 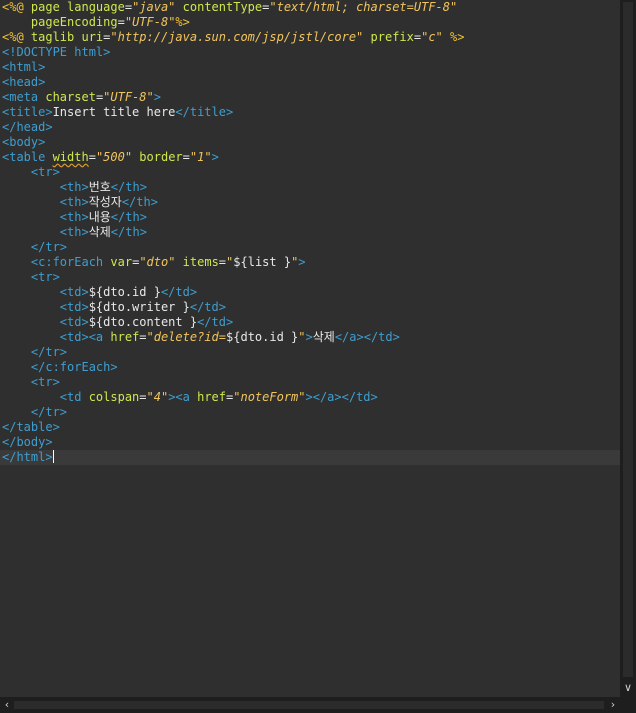 I want to click on code-line: <meta charset="UTF-8">, so click(x=311, y=97).